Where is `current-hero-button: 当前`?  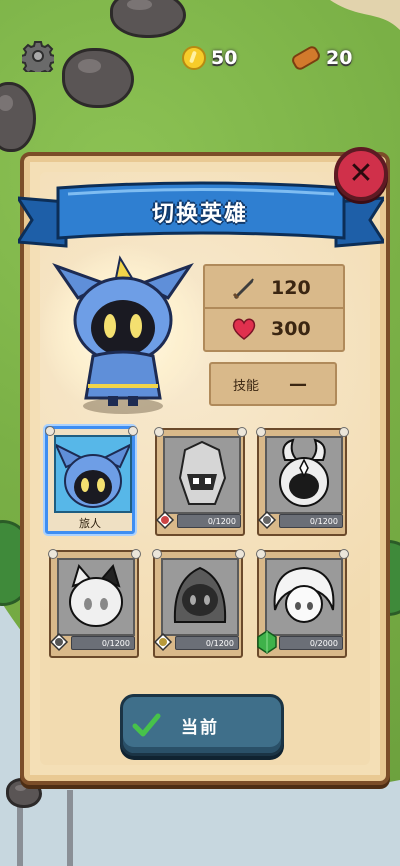
current-hero-button: 当前 is located at coordinates (202, 725).